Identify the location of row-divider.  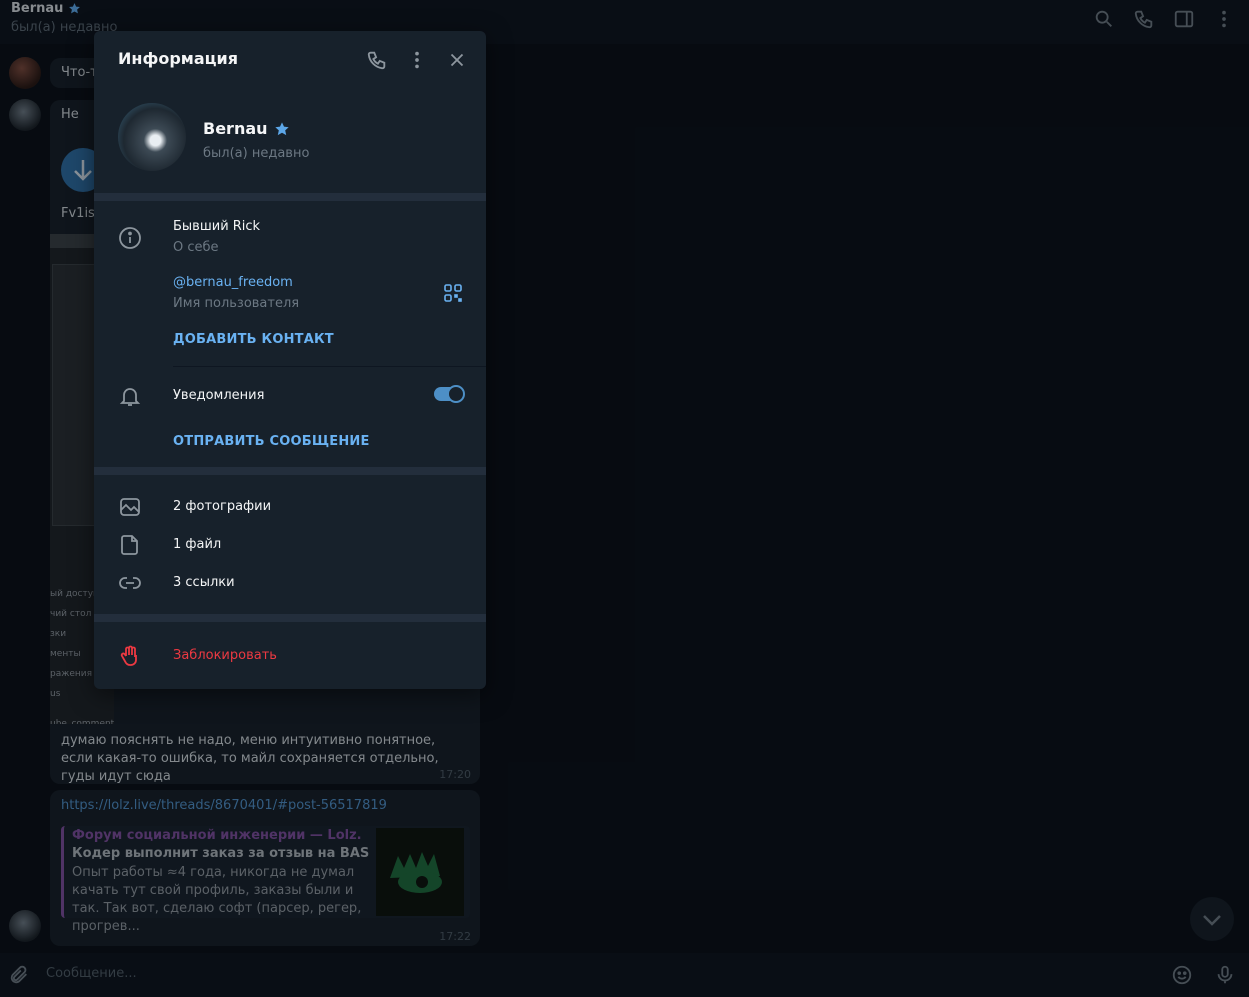
(329, 366).